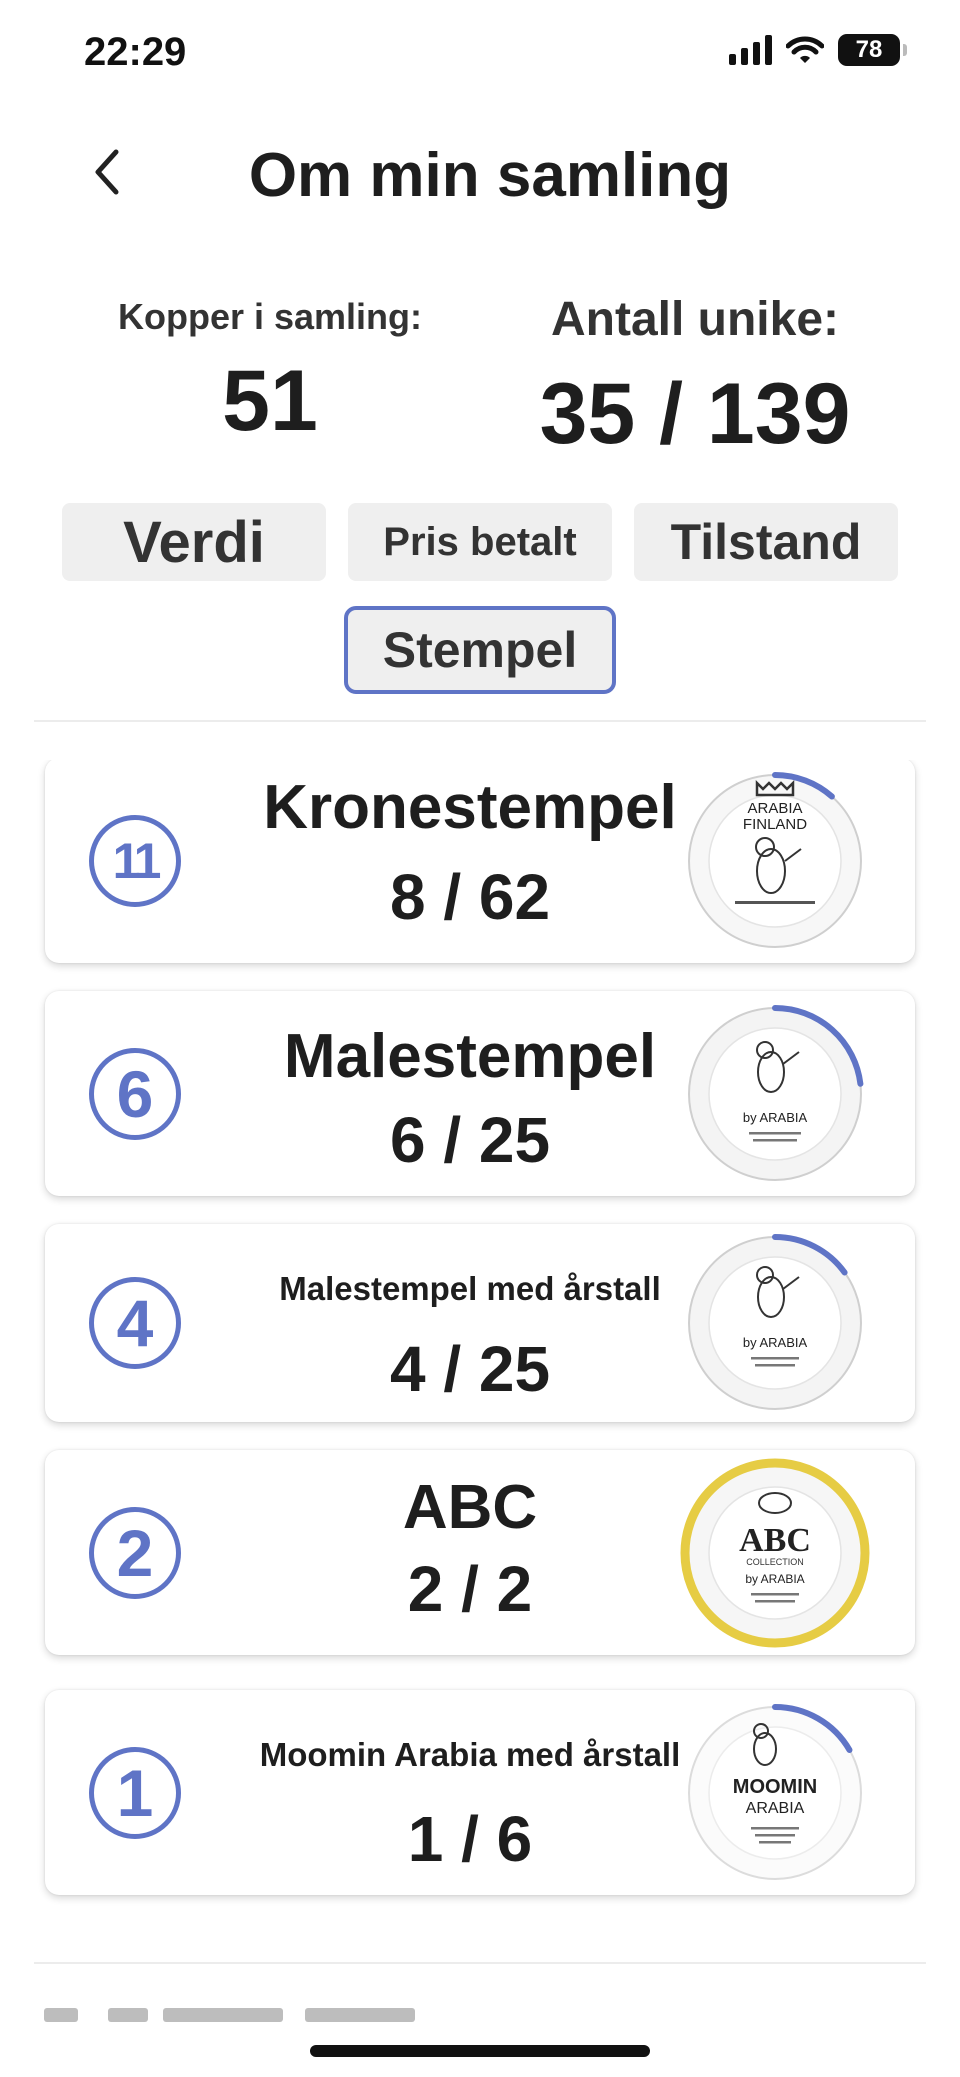 This screenshot has width=960, height=2077. Describe the element at coordinates (135, 1093) in the screenshot. I see `count-badge: 6` at that location.